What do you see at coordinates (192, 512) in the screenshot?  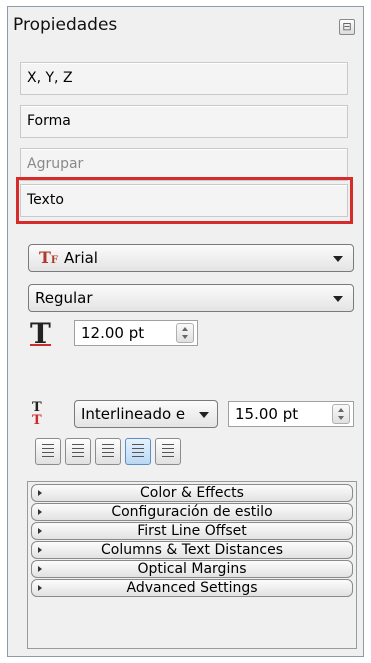 I see `subsection-style-config: Configuración de estilo` at bounding box center [192, 512].